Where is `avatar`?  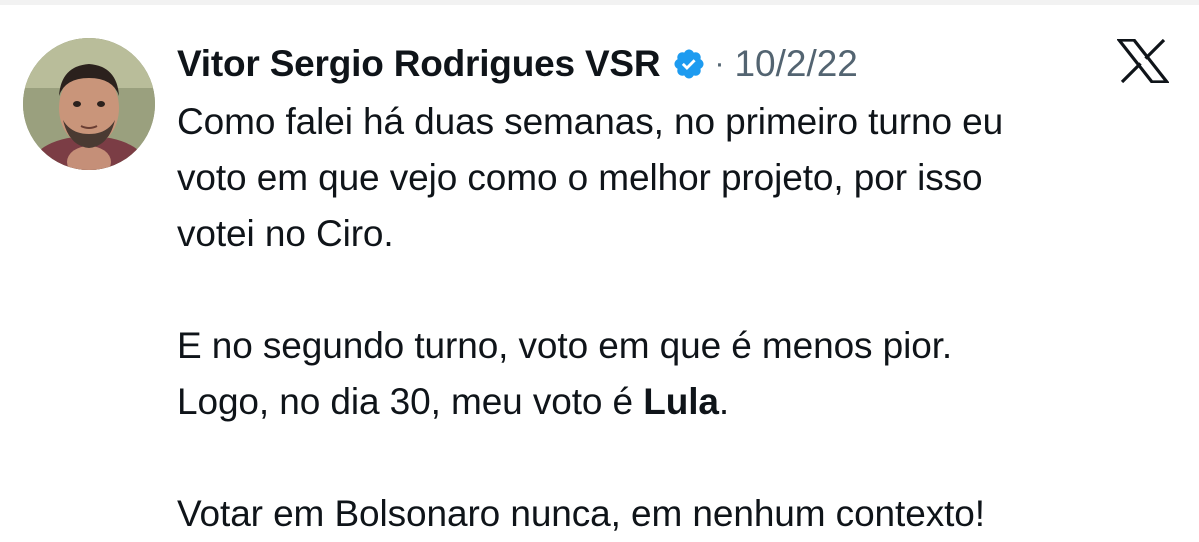
avatar is located at coordinates (89, 104).